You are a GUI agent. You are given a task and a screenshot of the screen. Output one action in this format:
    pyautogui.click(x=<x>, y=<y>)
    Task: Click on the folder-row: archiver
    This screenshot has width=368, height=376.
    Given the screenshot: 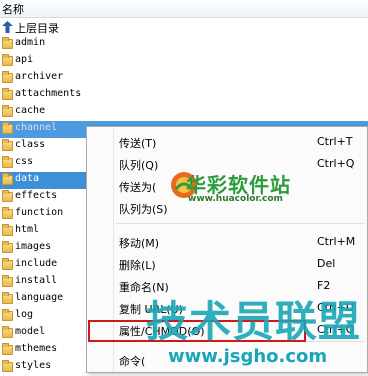 What is the action you would take?
    pyautogui.click(x=184, y=78)
    